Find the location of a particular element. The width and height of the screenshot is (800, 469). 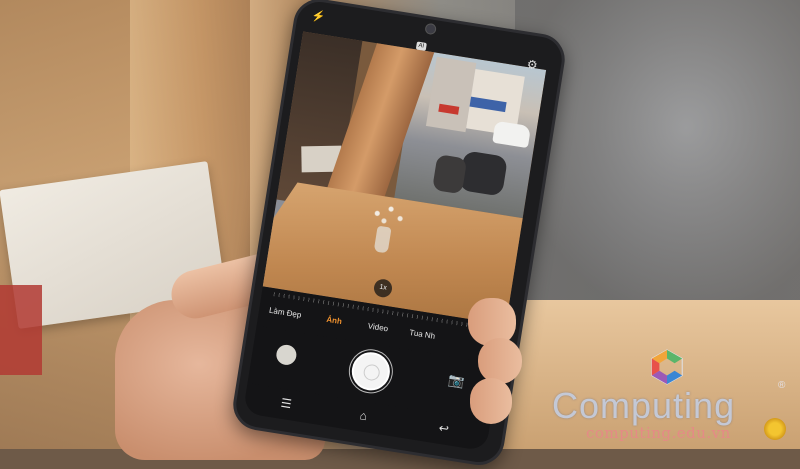

gear-icon: ⚙ is located at coordinates (532, 65).